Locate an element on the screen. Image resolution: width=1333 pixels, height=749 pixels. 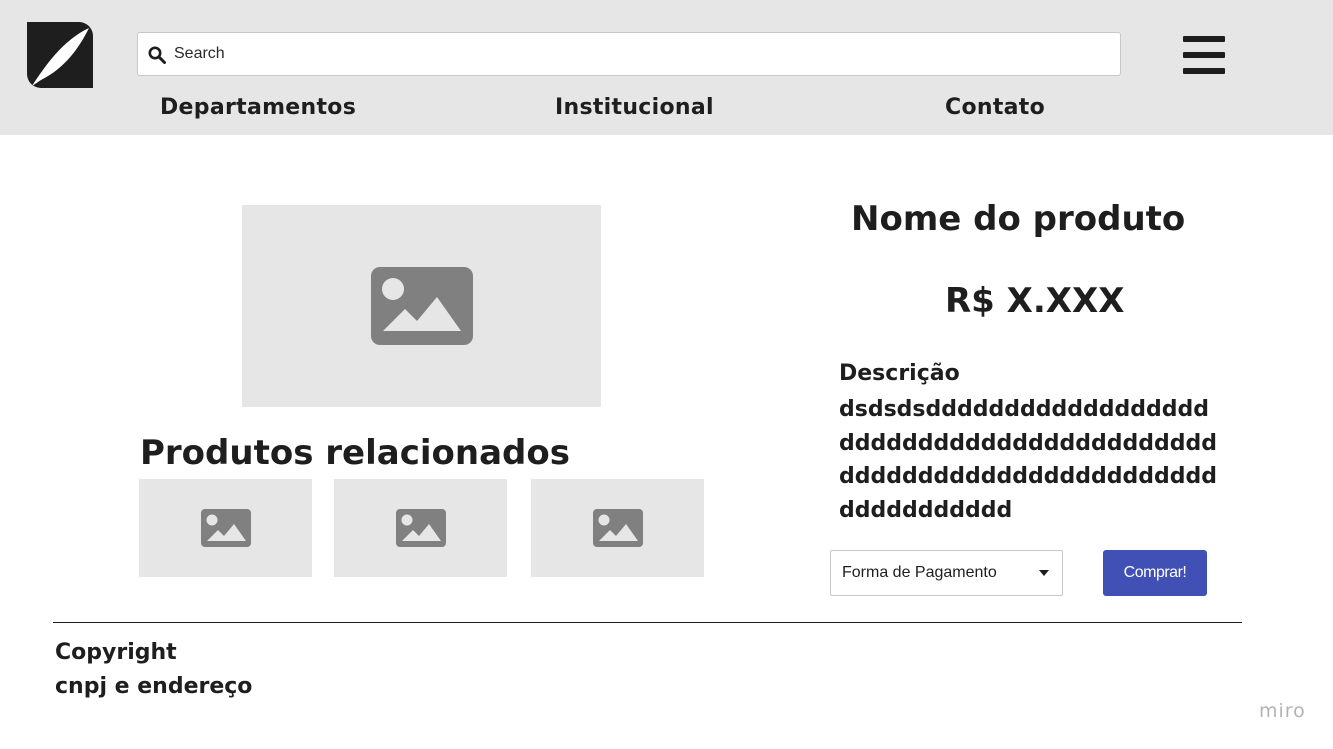
nav-item-institucional: Institucional is located at coordinates (634, 107).